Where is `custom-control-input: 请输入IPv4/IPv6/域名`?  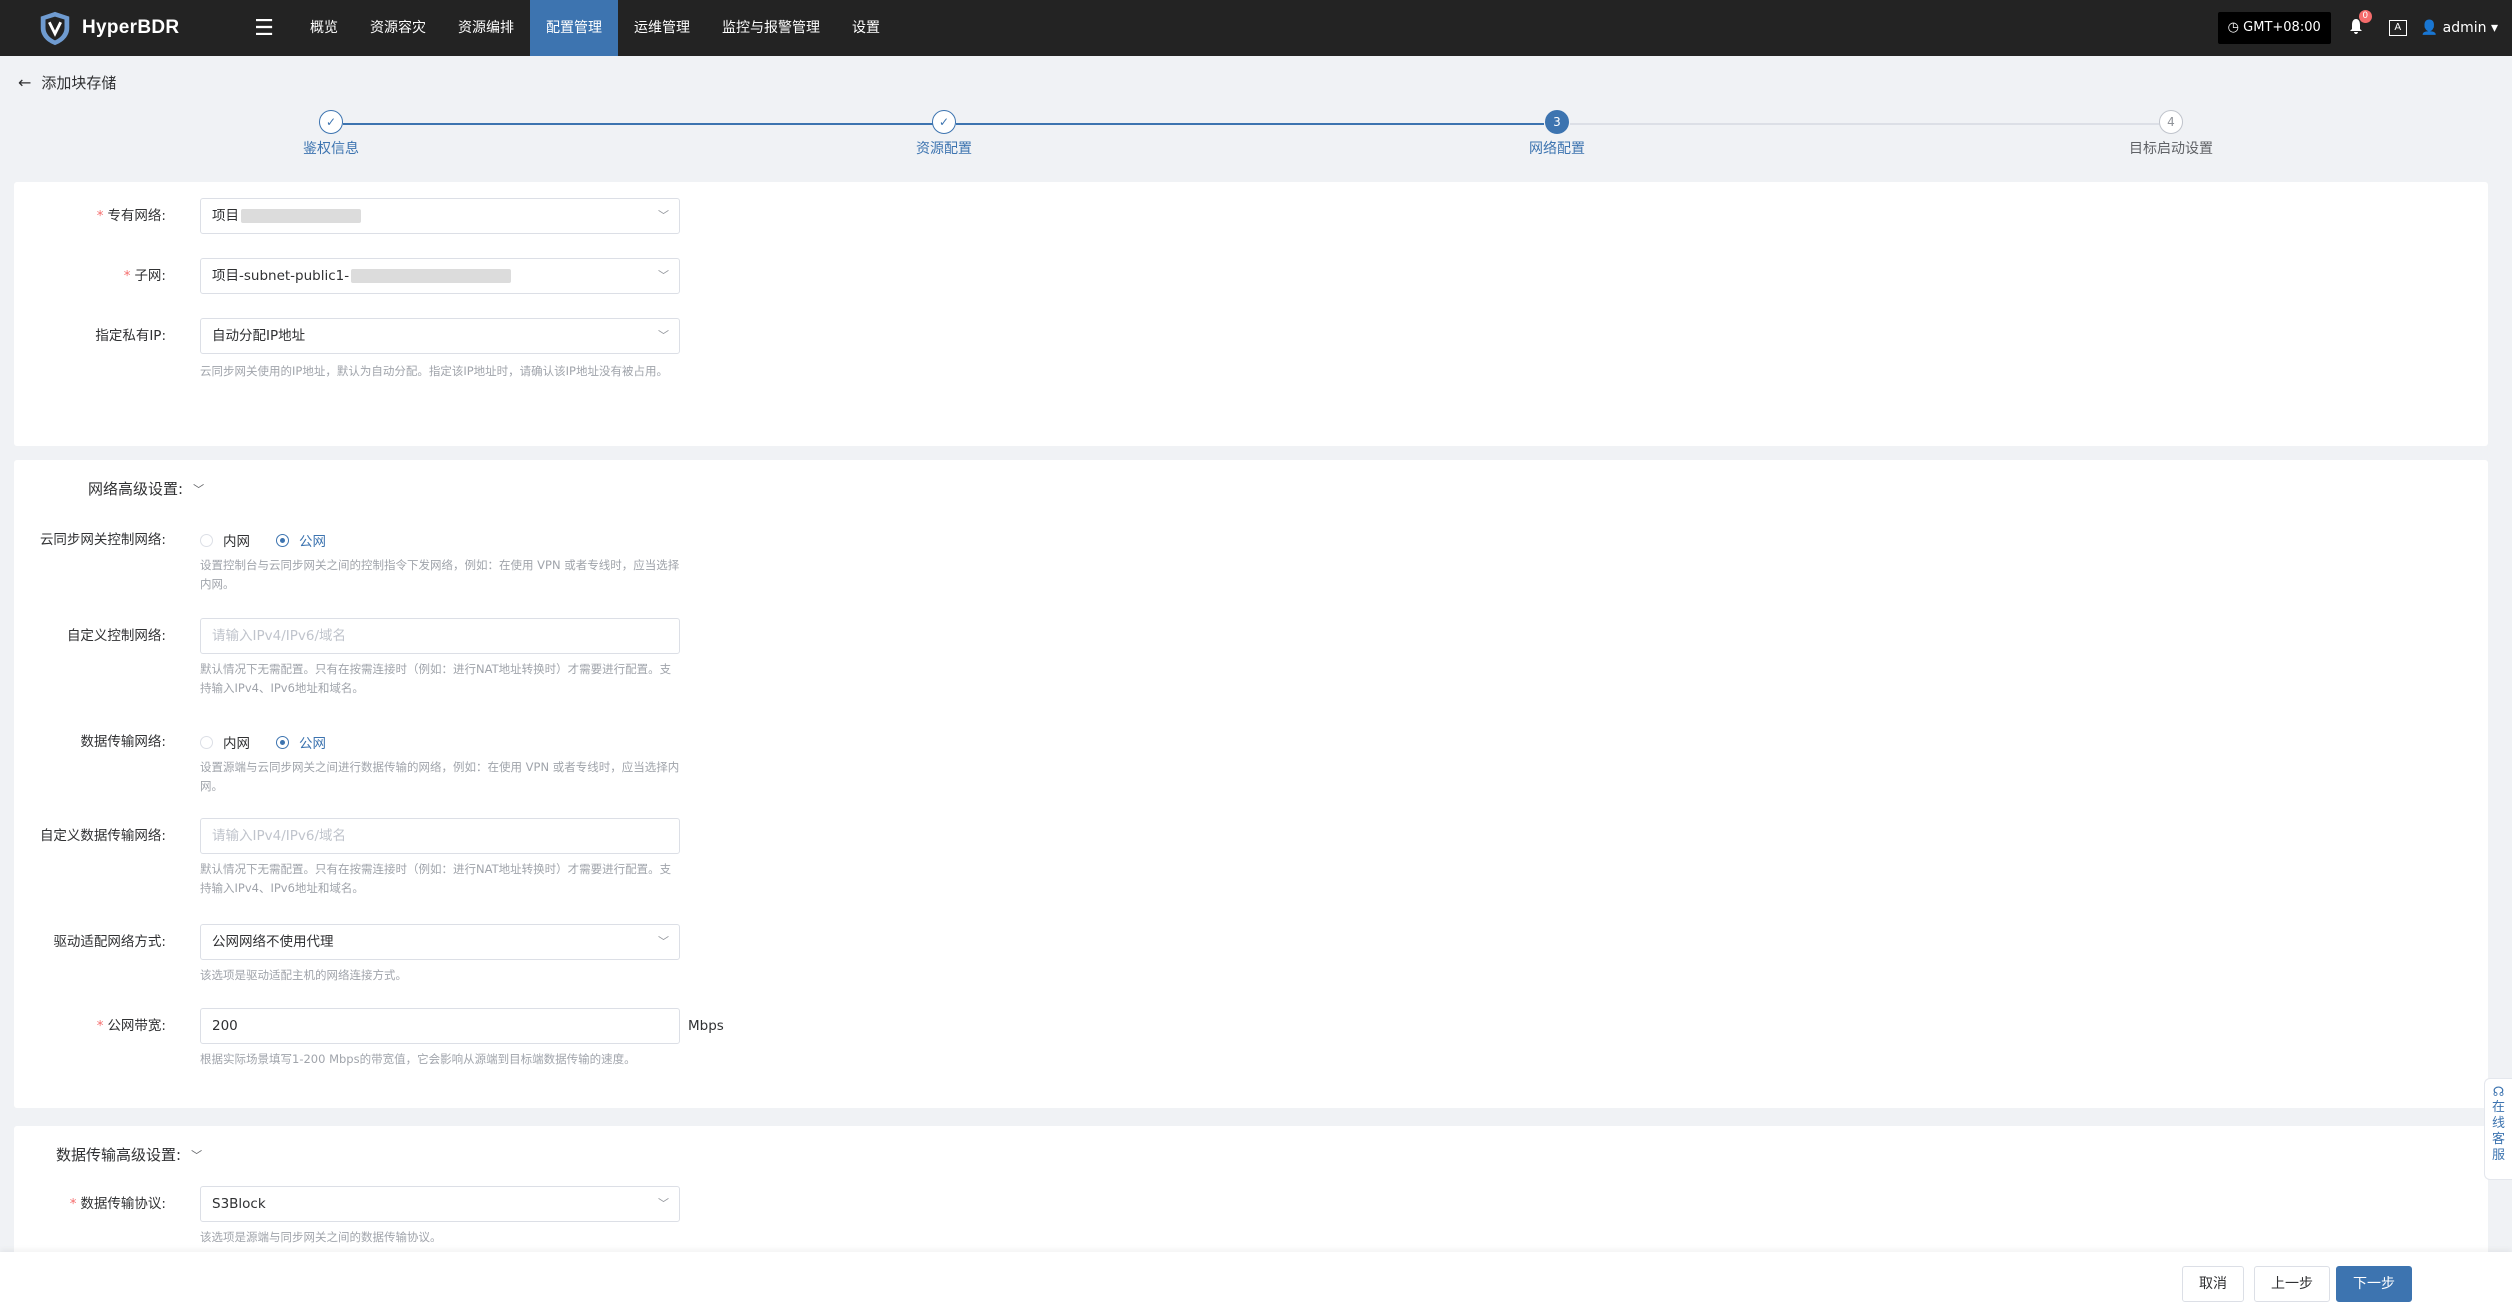 custom-control-input: 请输入IPv4/IPv6/域名 is located at coordinates (440, 636).